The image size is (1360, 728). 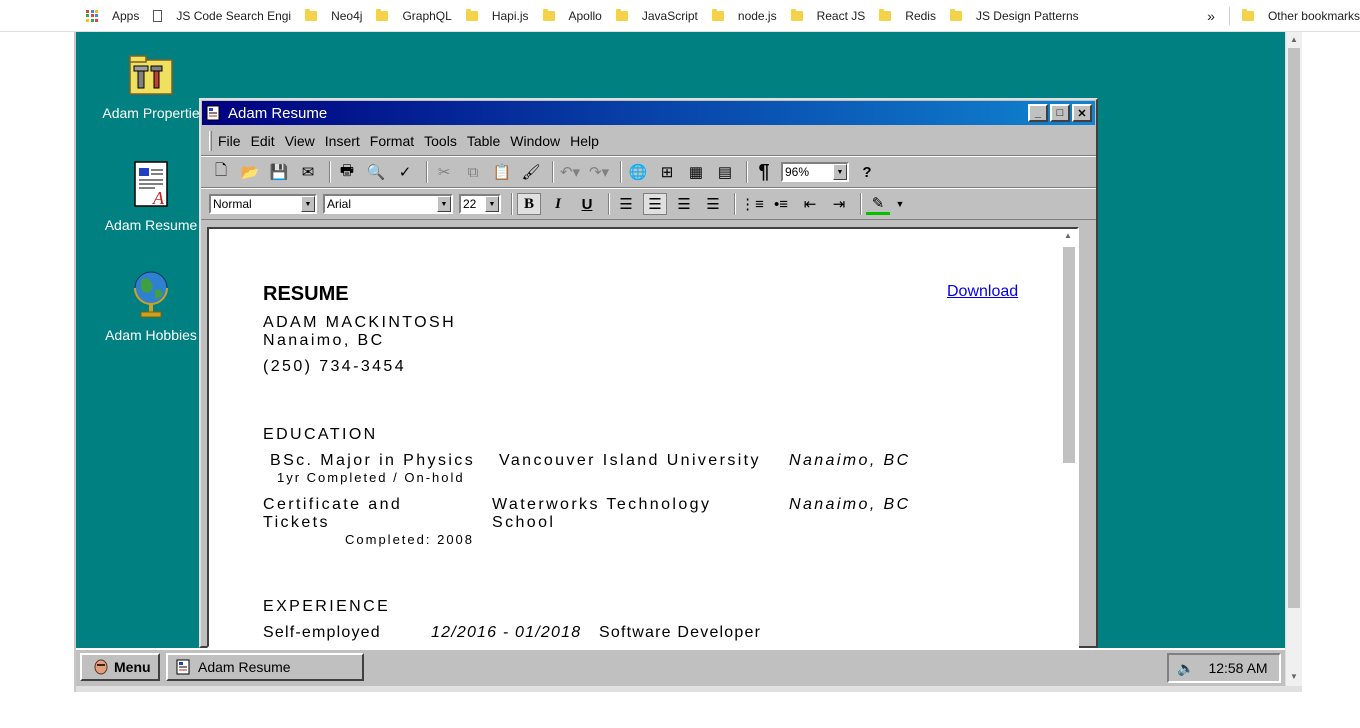 What do you see at coordinates (713, 204) in the screenshot?
I see `justify-icon: ☰` at bounding box center [713, 204].